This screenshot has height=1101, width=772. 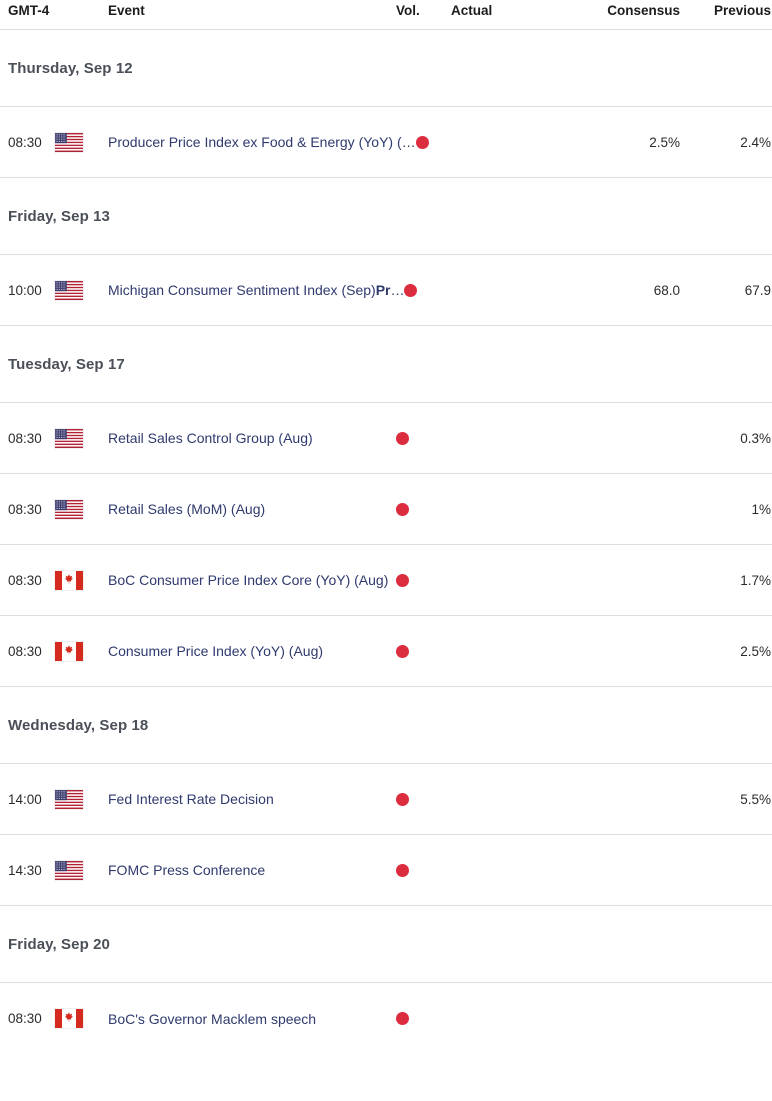 What do you see at coordinates (78, 725) in the screenshot?
I see `day-header-label: Wednesday, Sep 18` at bounding box center [78, 725].